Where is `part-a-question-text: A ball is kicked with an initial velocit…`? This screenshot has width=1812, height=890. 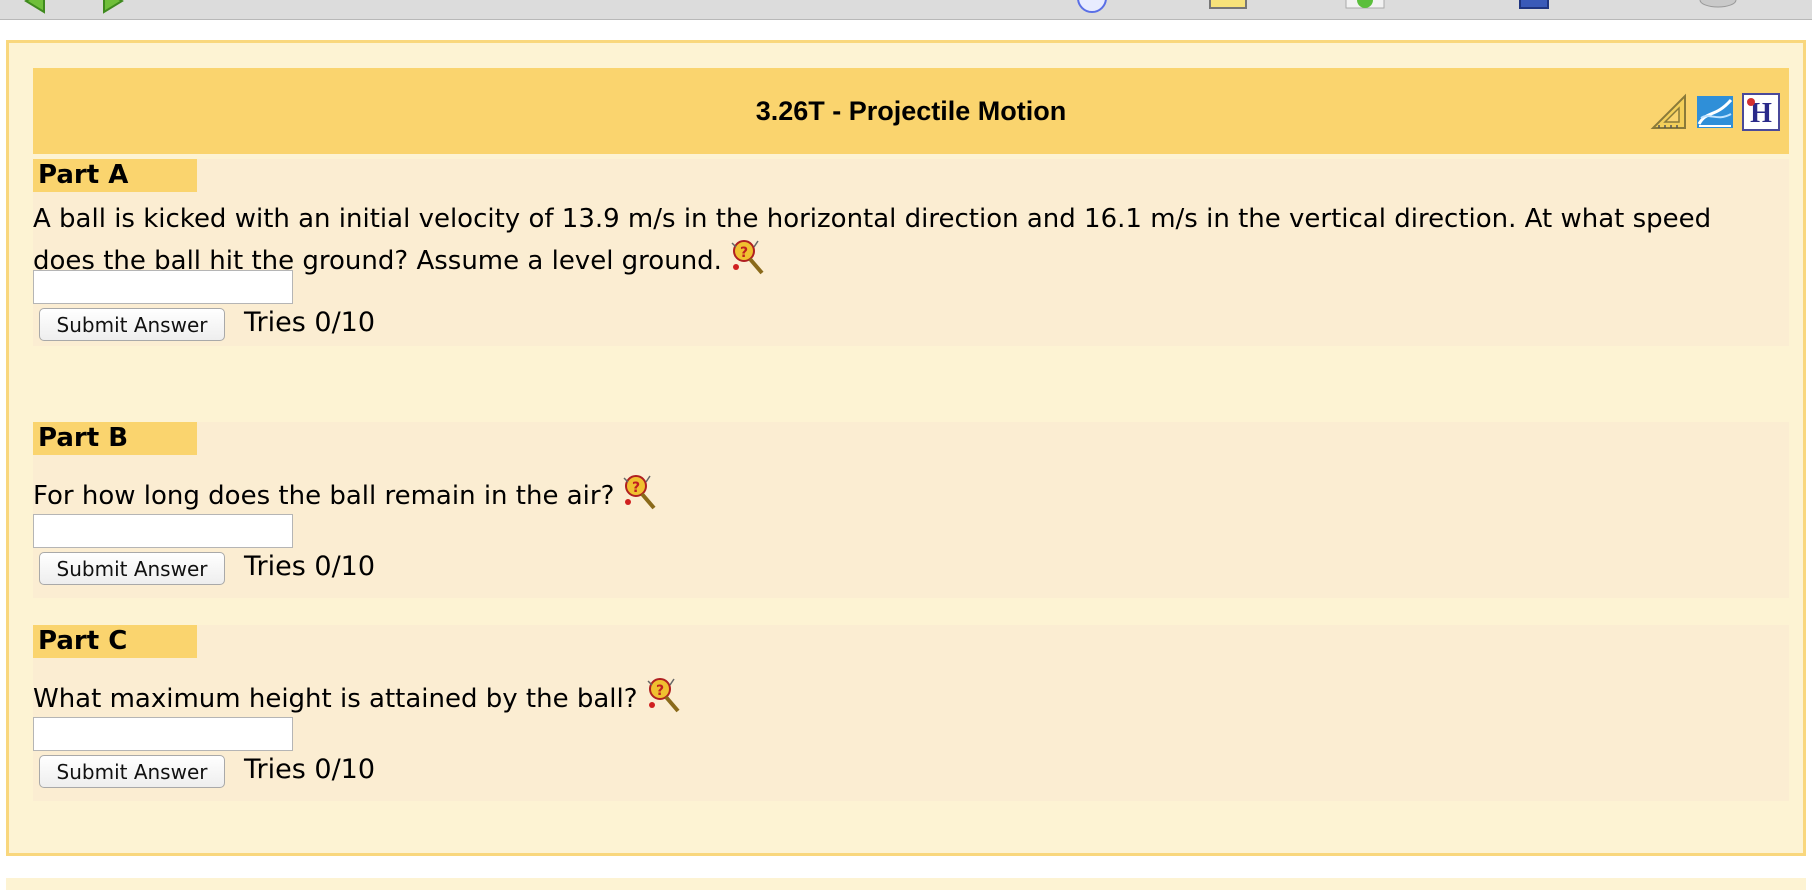 part-a-question-text: A ball is kicked with an initial velocit… is located at coordinates (872, 240).